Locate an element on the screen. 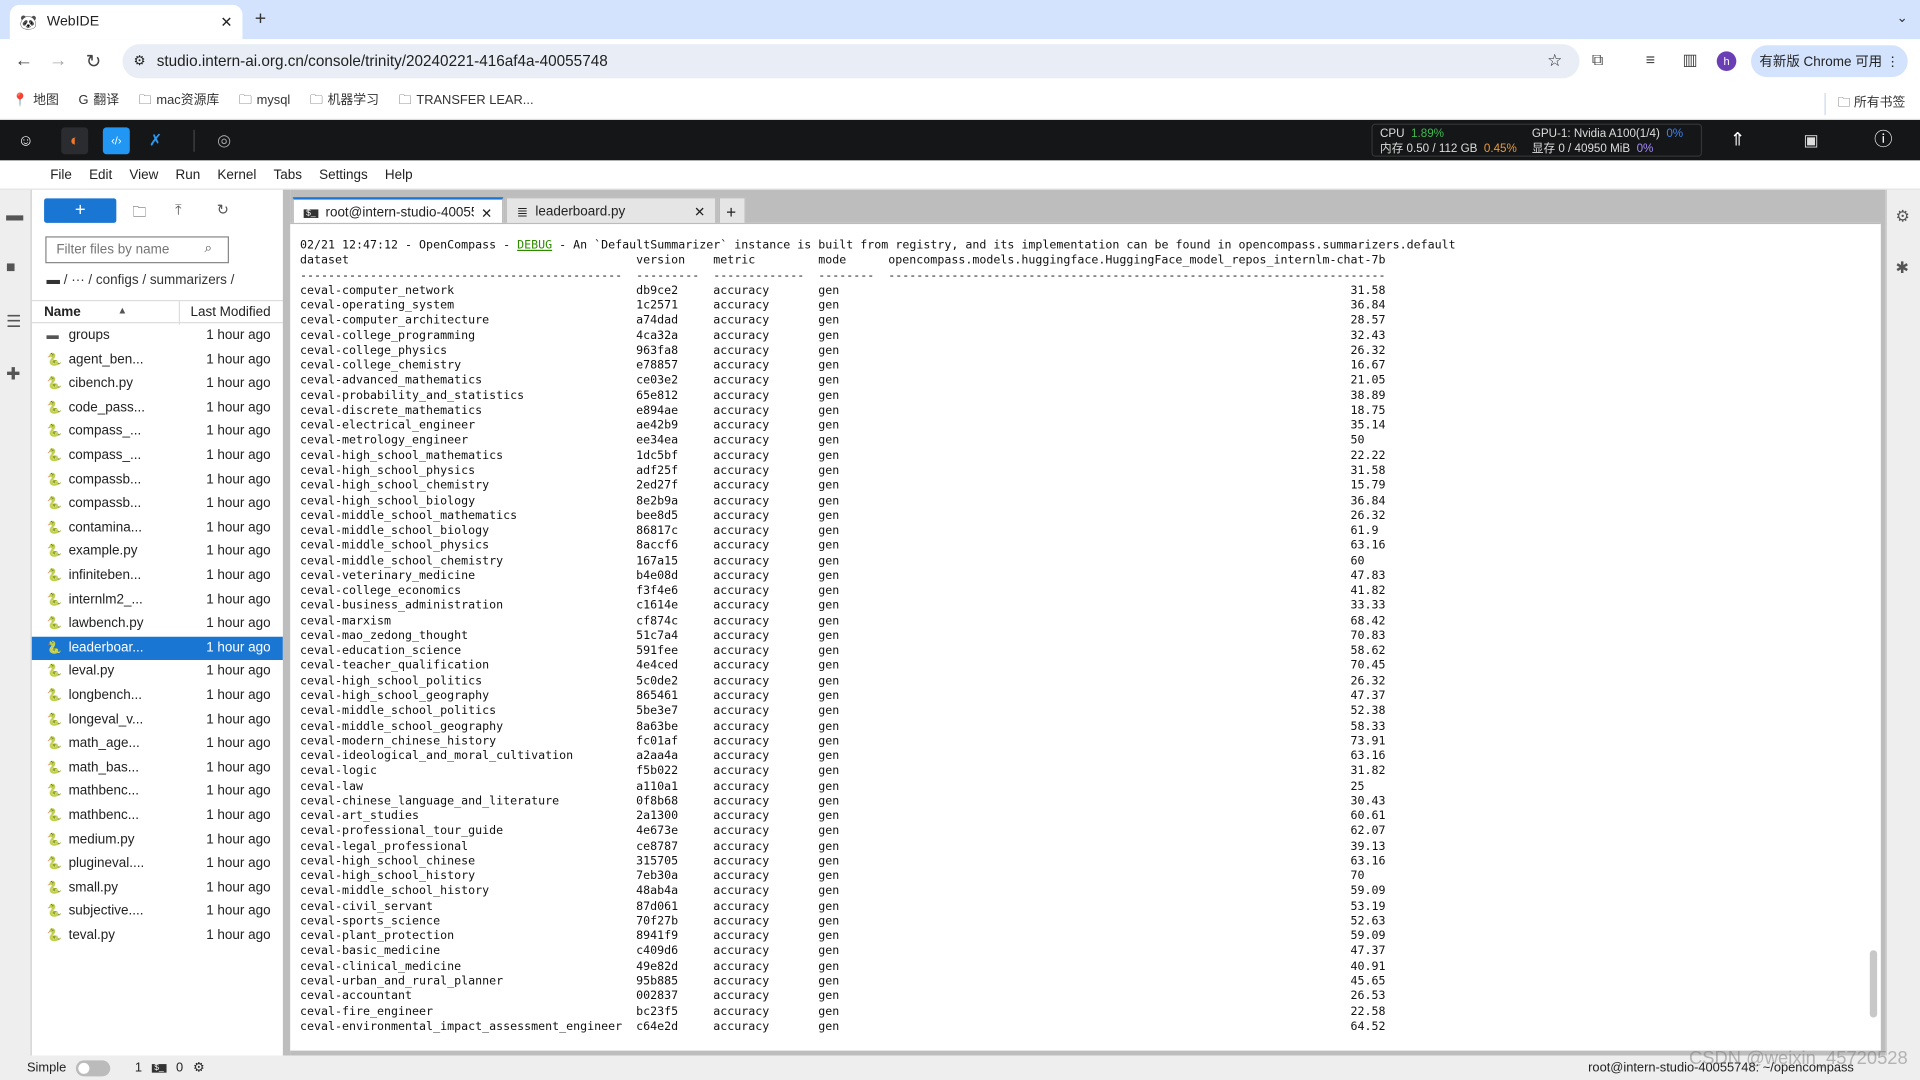  bookmark-item: 🗀 mysql is located at coordinates (264, 101).